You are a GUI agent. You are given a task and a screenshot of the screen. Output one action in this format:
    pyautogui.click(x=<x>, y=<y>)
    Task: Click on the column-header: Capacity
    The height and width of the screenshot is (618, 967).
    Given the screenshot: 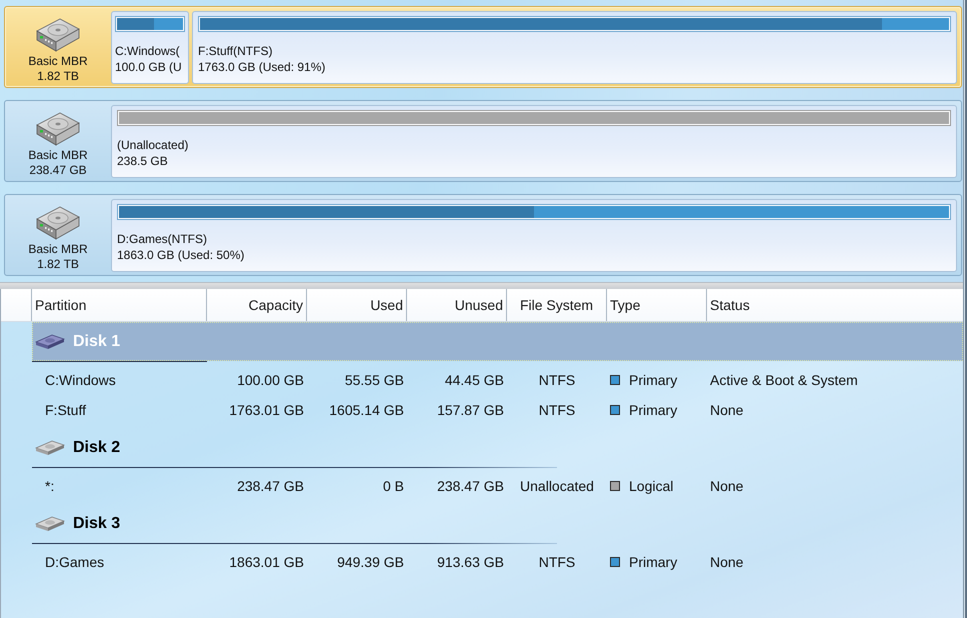 What is the action you would take?
    pyautogui.click(x=257, y=305)
    